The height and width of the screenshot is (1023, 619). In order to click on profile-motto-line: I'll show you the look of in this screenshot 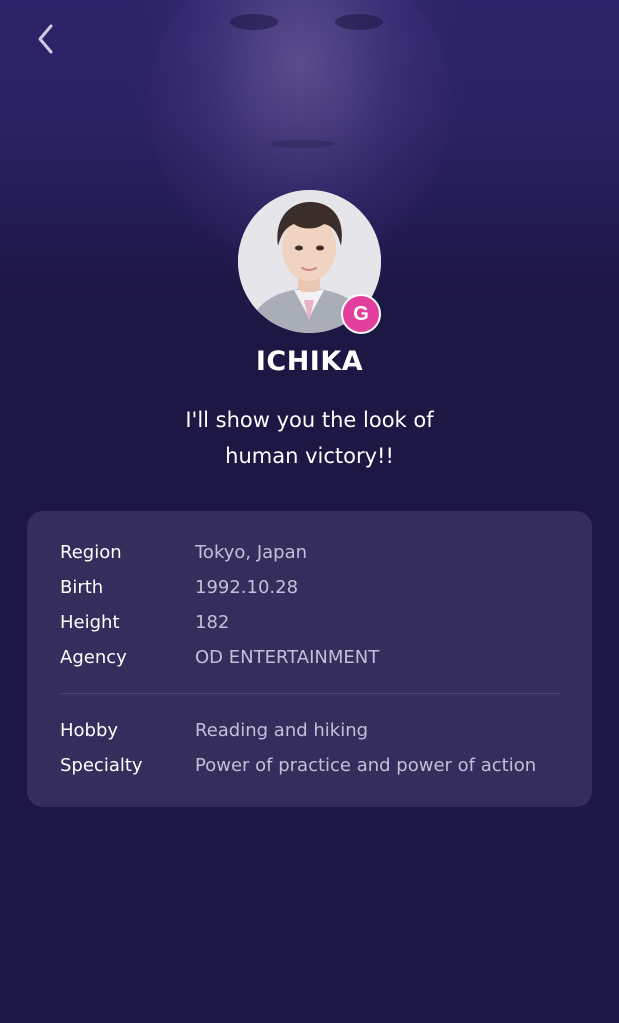, I will do `click(309, 420)`.